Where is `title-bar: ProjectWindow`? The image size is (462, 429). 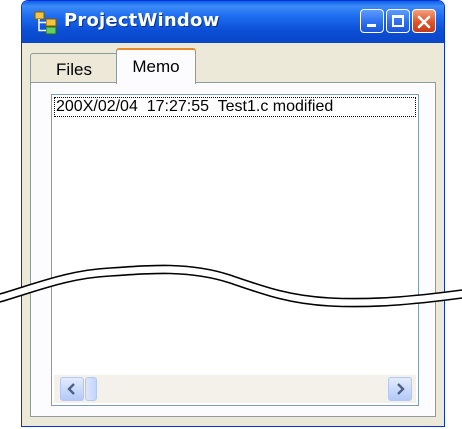 title-bar: ProjectWindow is located at coordinates (233, 22).